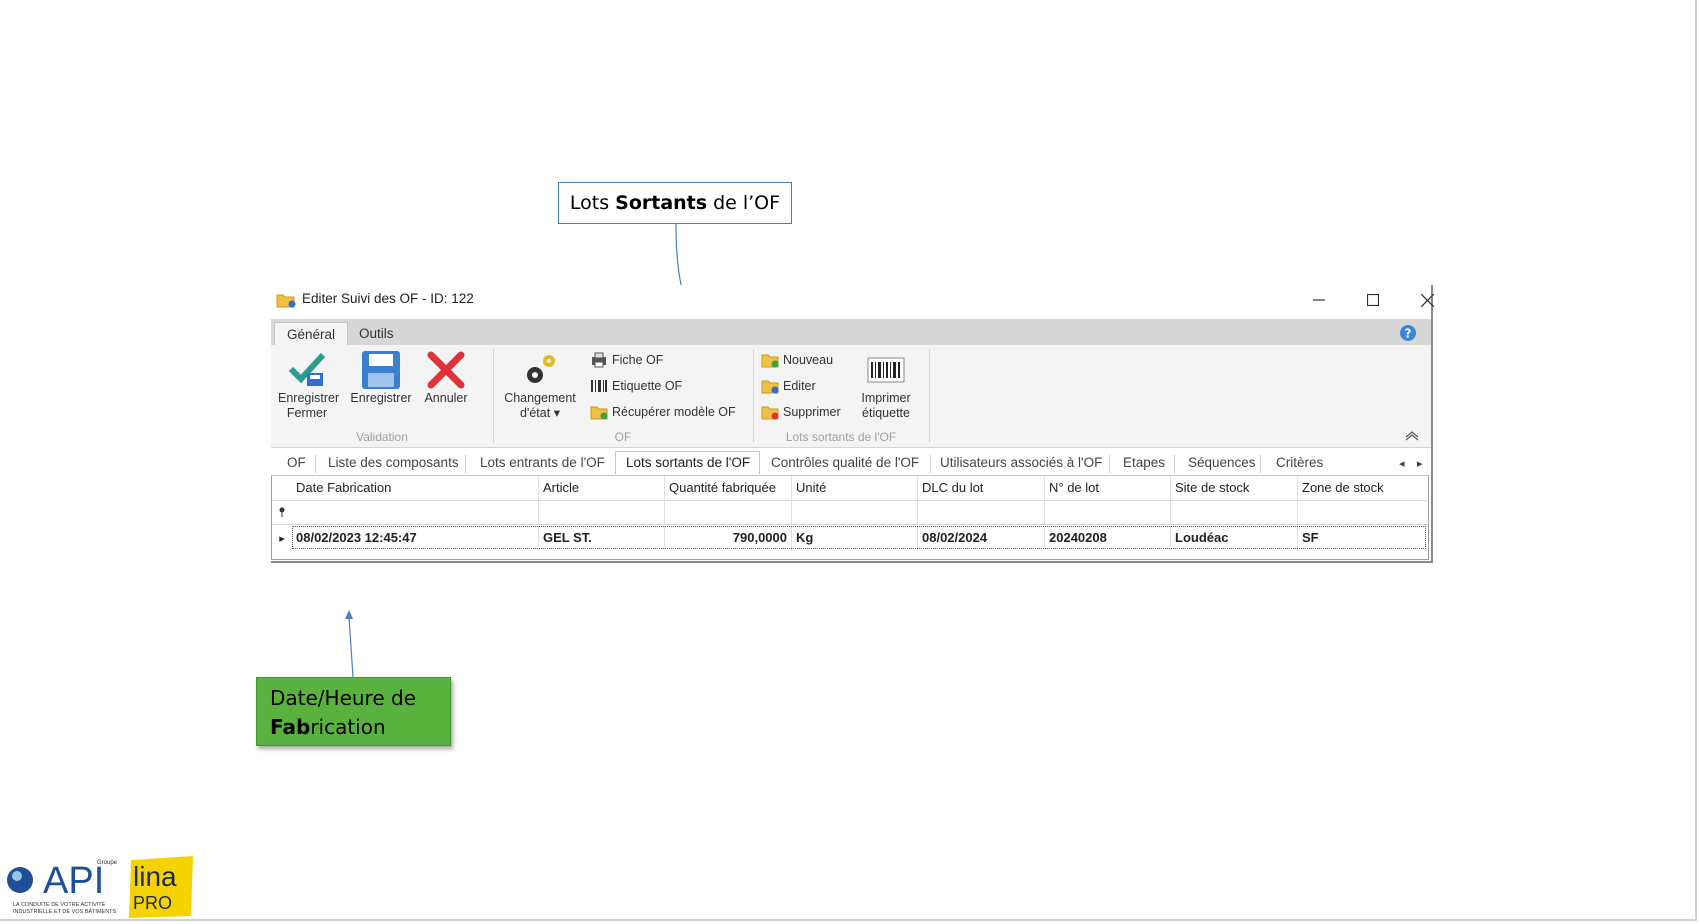 This screenshot has height=924, width=1700. Describe the element at coordinates (1144, 462) in the screenshot. I see `tab-etapes: Etapes` at that location.